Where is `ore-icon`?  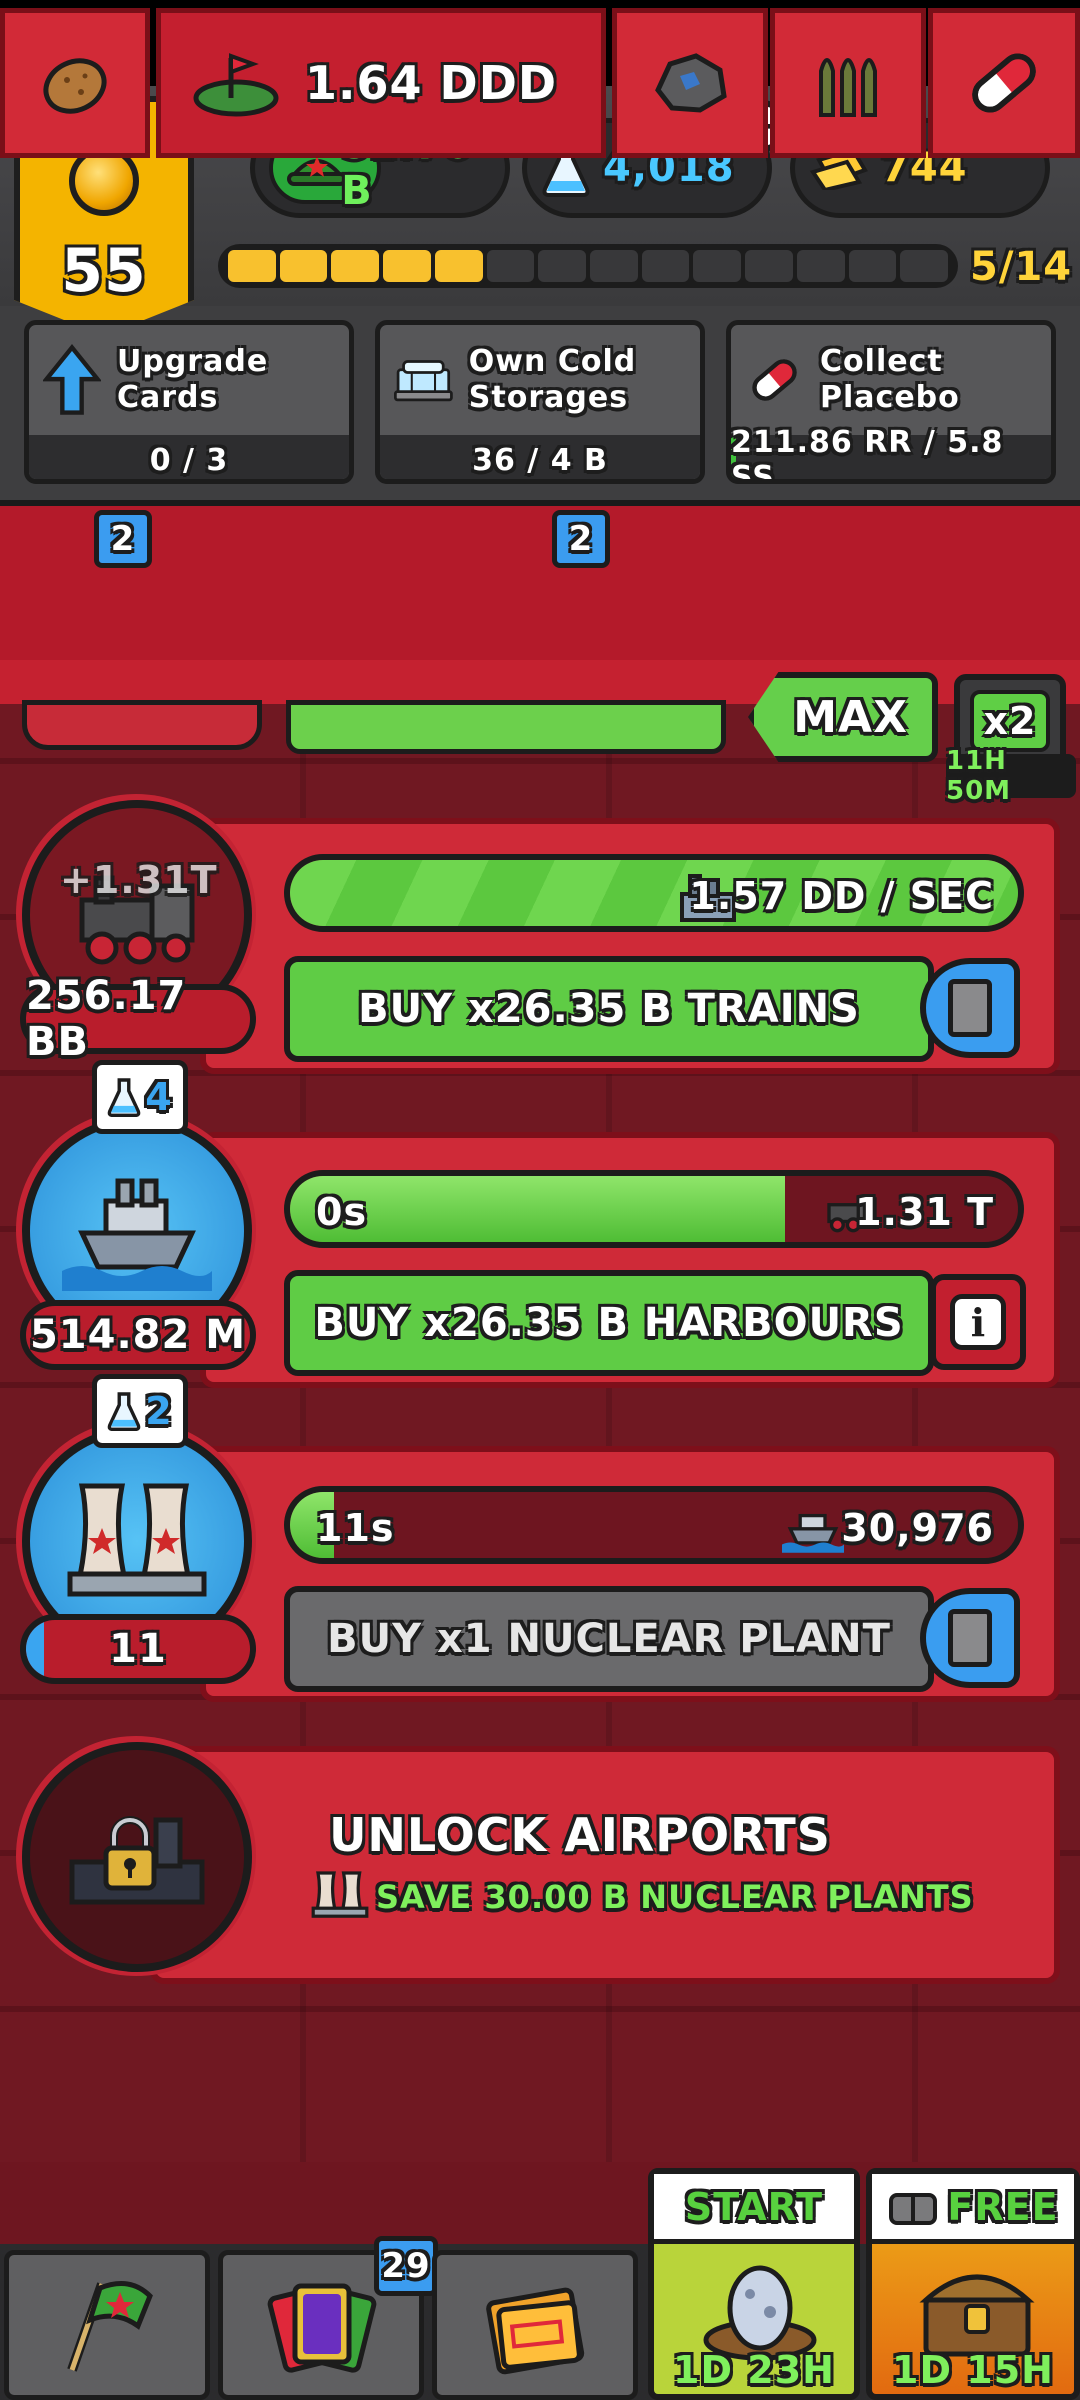 ore-icon is located at coordinates (691, 83).